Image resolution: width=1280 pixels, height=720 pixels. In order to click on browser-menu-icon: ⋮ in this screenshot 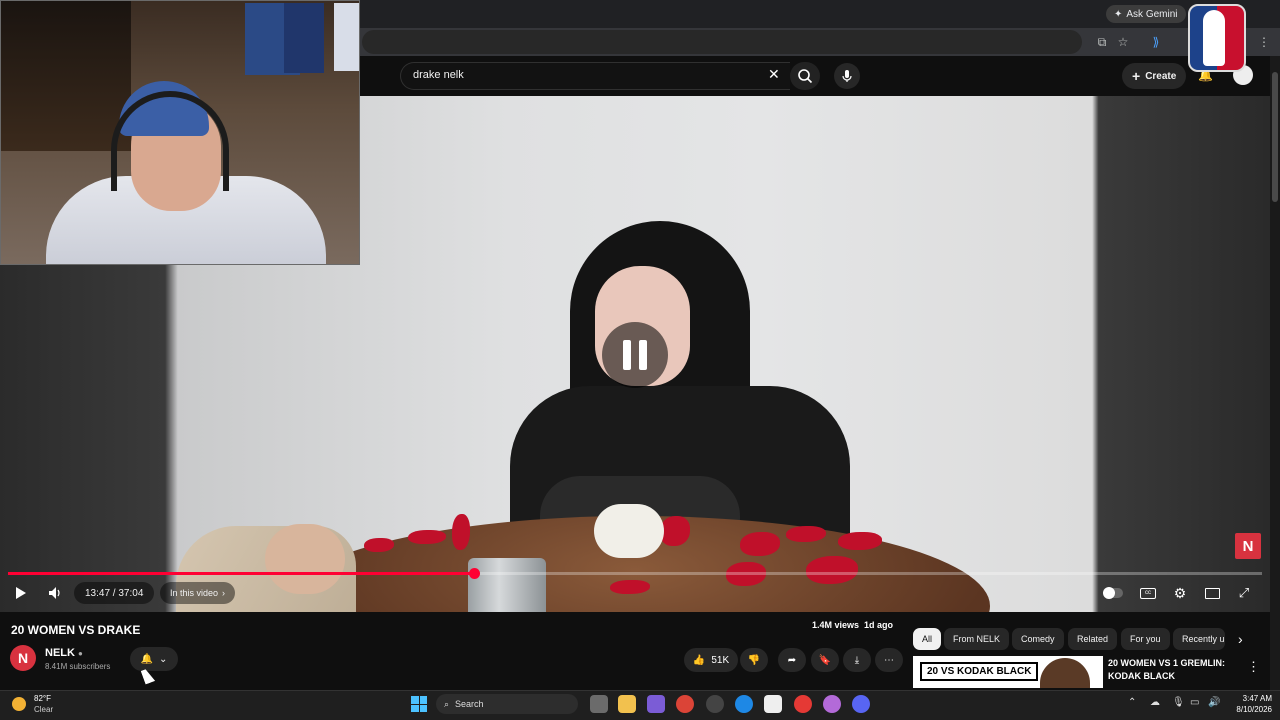, I will do `click(1264, 42)`.